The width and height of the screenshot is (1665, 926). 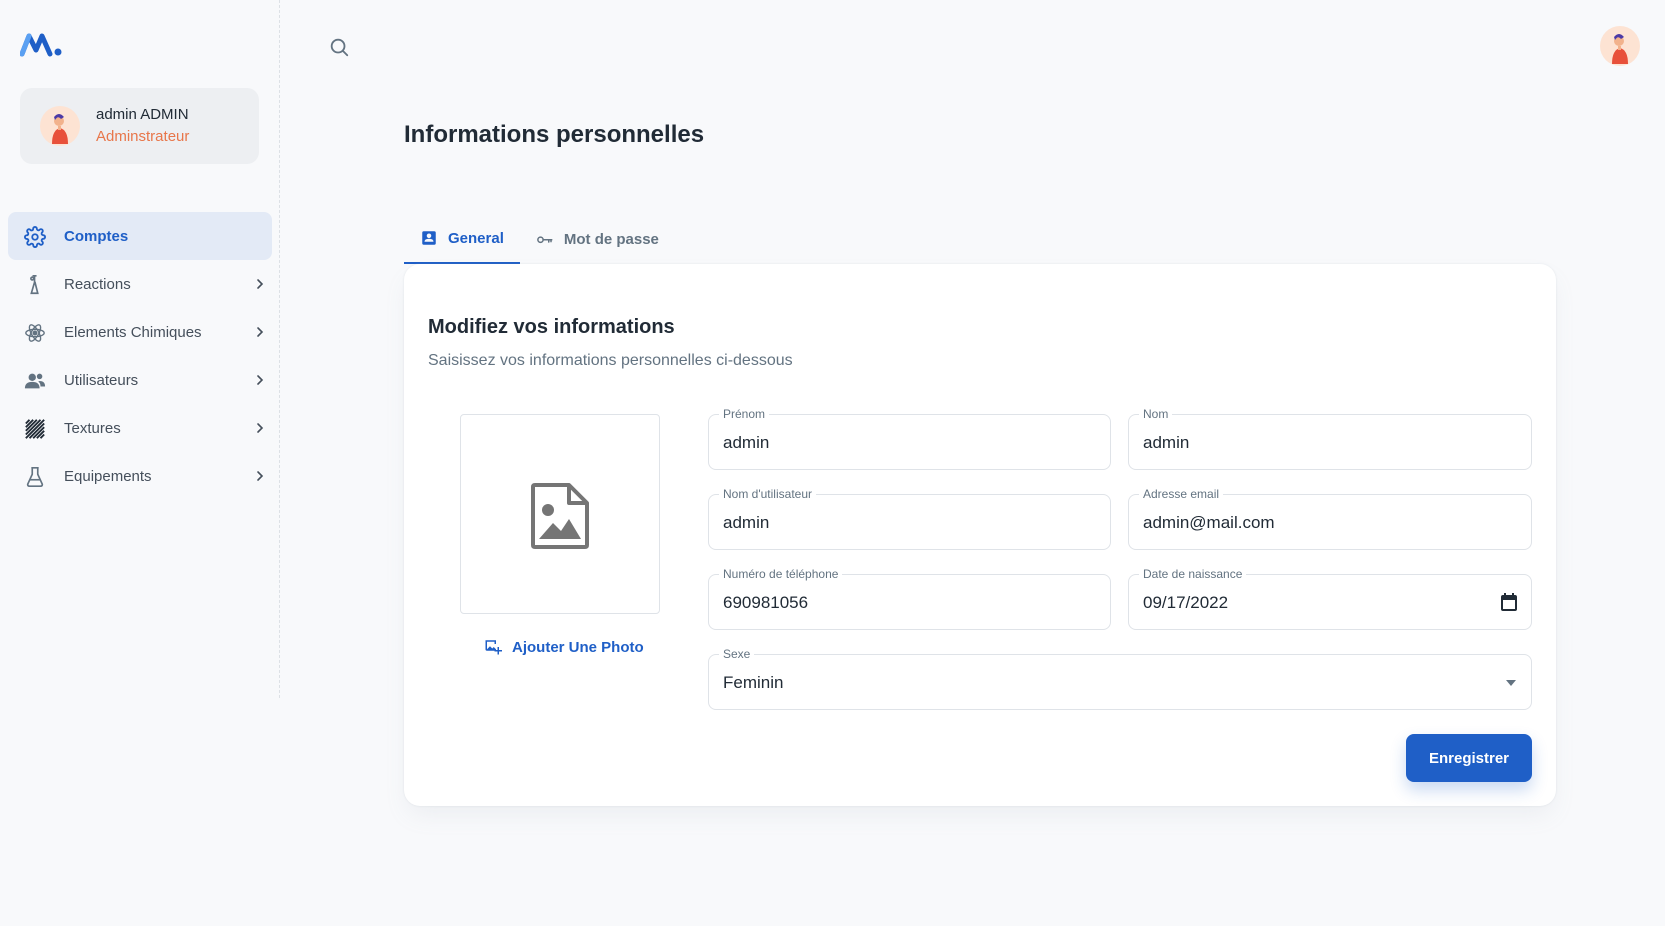 What do you see at coordinates (133, 332) in the screenshot?
I see `sidebar-item-label: Elements Chimiques` at bounding box center [133, 332].